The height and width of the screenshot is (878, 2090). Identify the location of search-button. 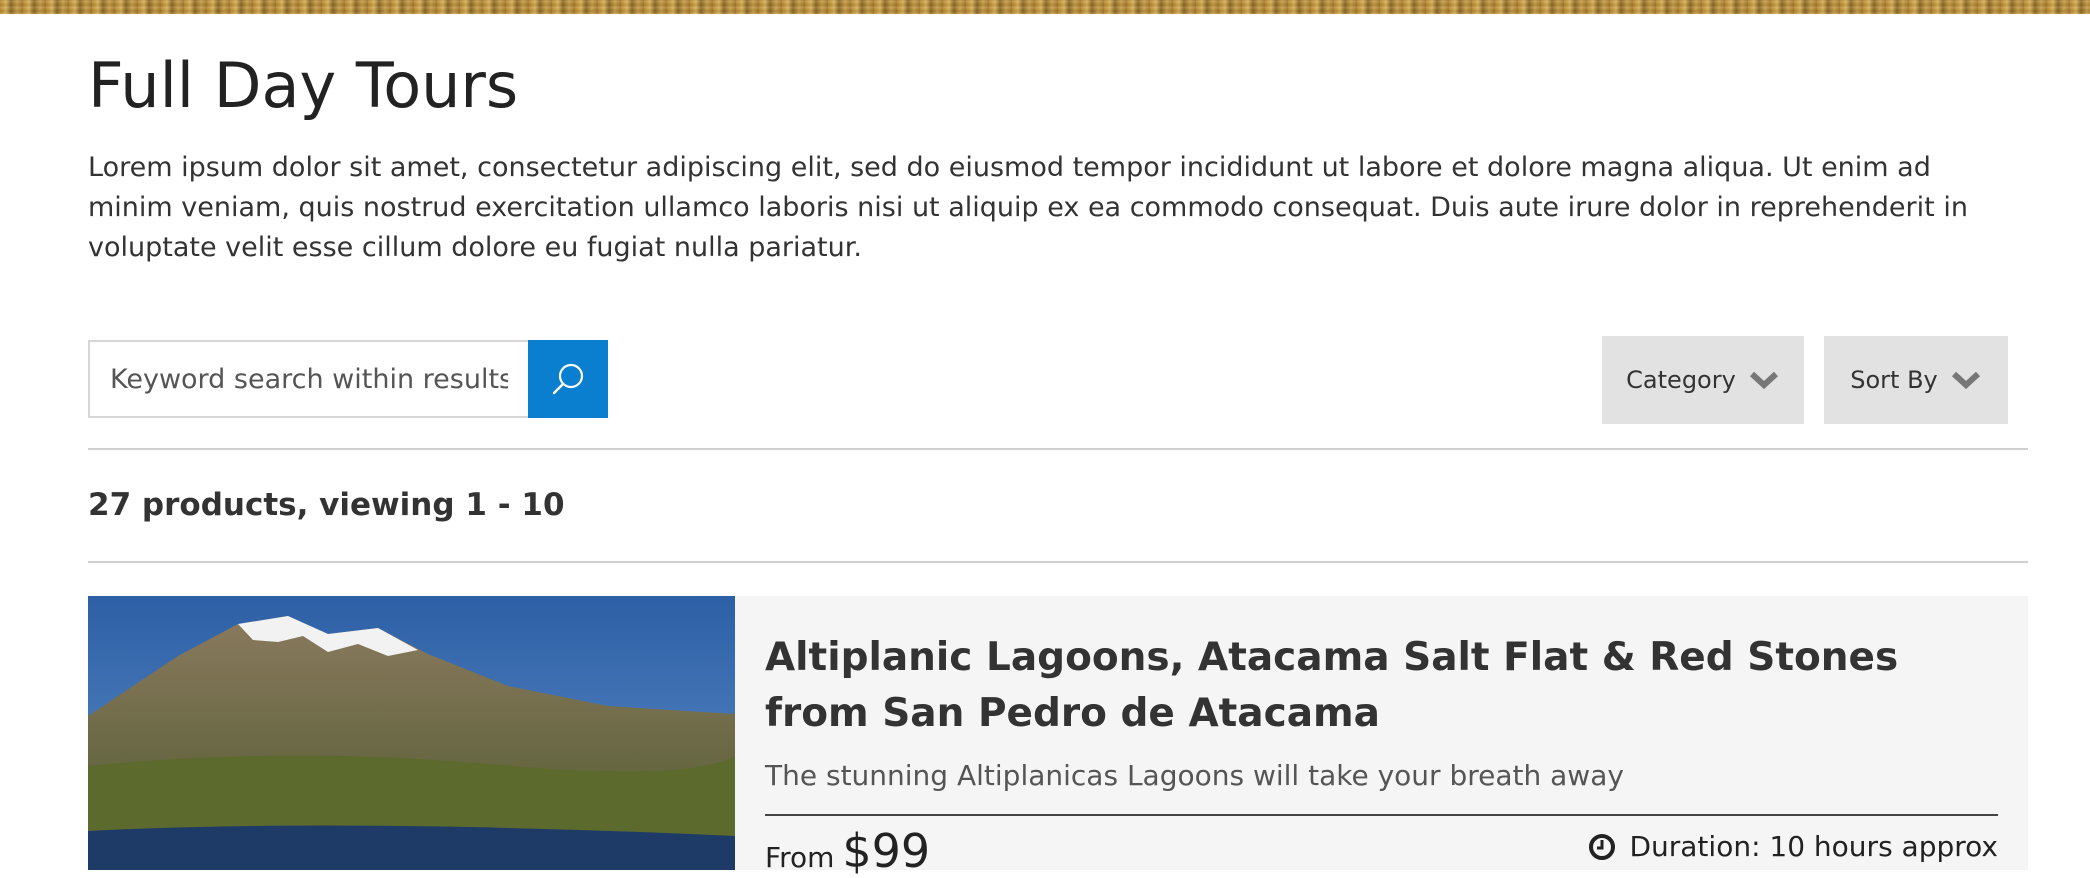
(568, 379).